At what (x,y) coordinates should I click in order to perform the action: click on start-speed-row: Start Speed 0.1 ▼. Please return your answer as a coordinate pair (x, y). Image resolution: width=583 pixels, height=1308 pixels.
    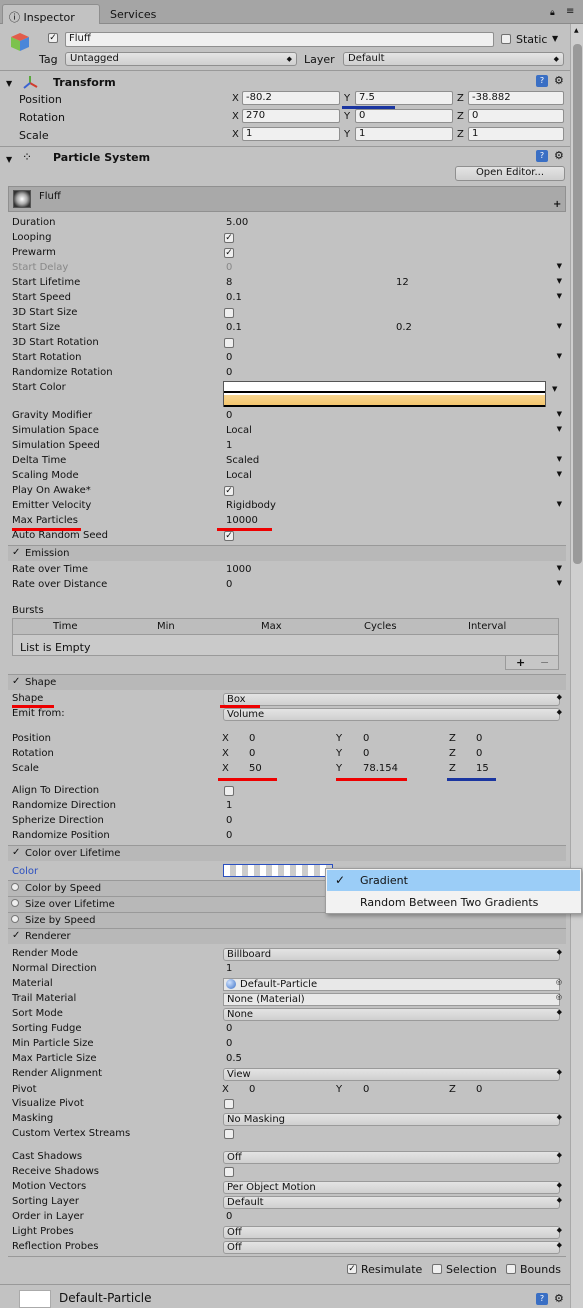
    Looking at the image, I should click on (287, 298).